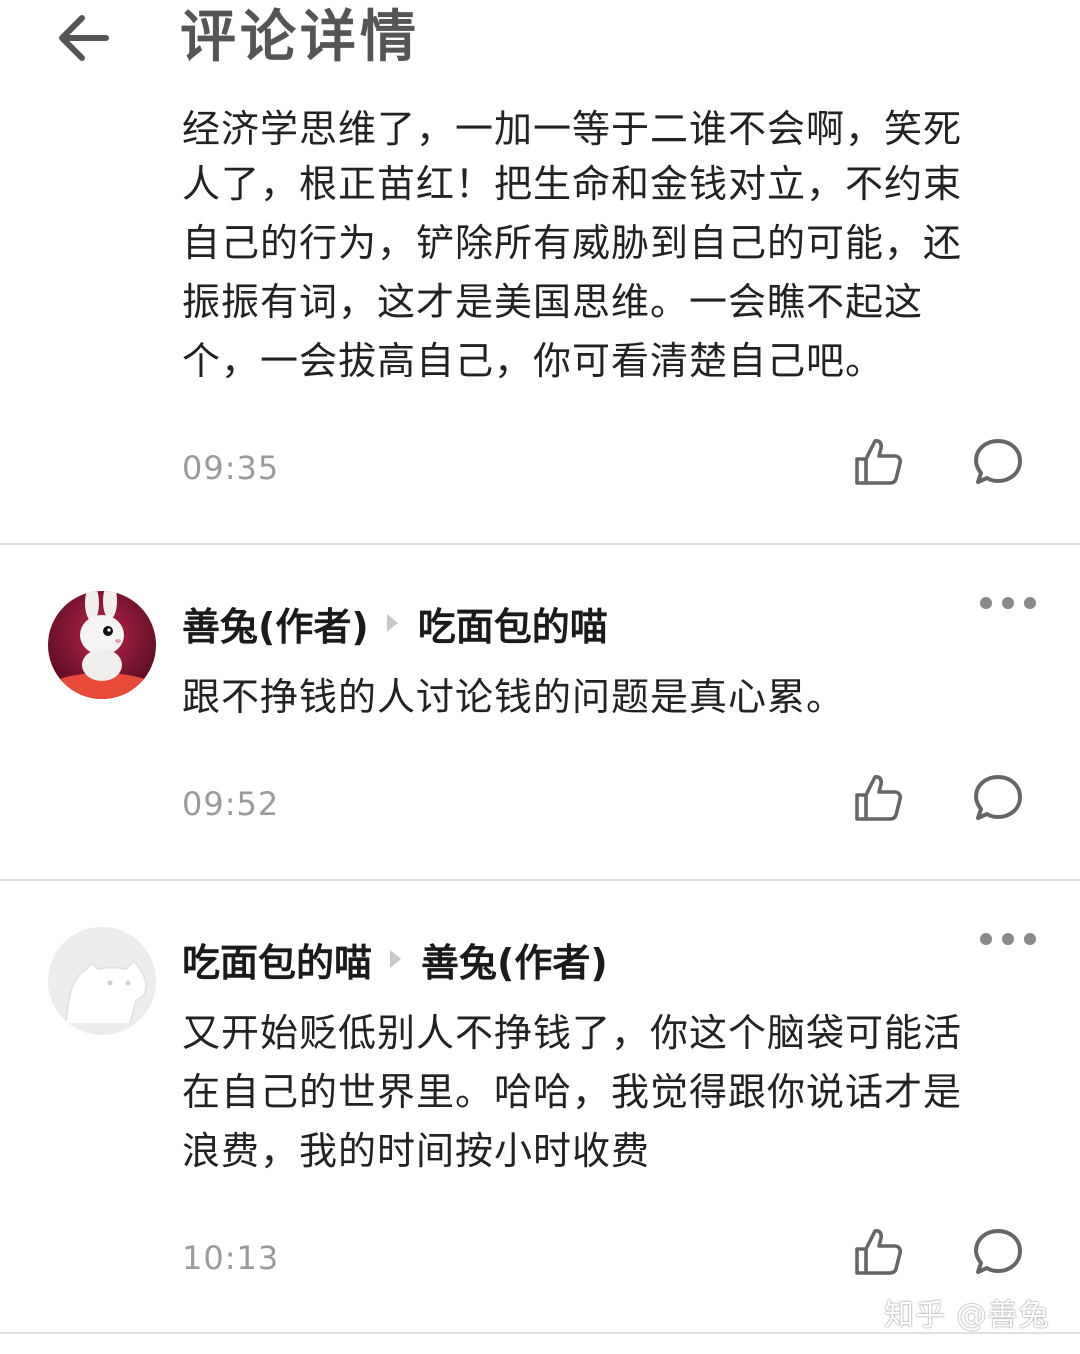  What do you see at coordinates (277, 959) in the screenshot?
I see `author-name: 吃面包的喵` at bounding box center [277, 959].